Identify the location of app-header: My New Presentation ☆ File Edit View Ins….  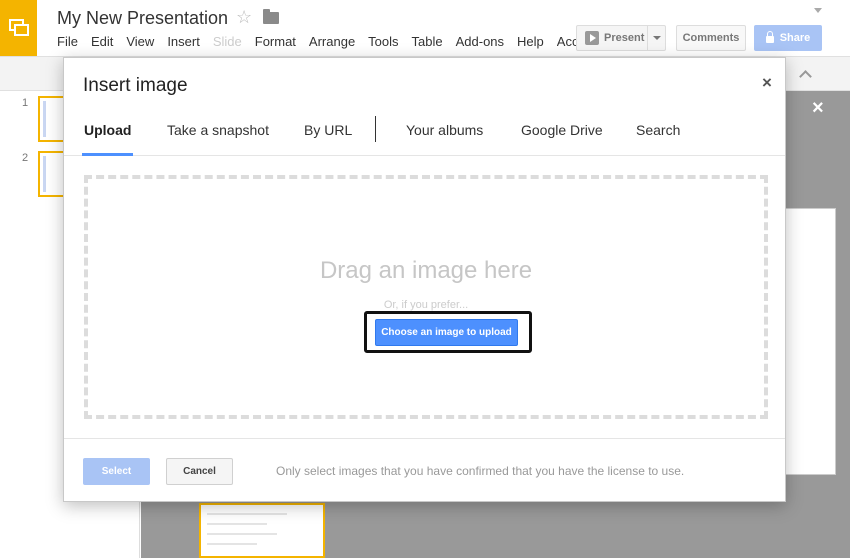
(425, 28).